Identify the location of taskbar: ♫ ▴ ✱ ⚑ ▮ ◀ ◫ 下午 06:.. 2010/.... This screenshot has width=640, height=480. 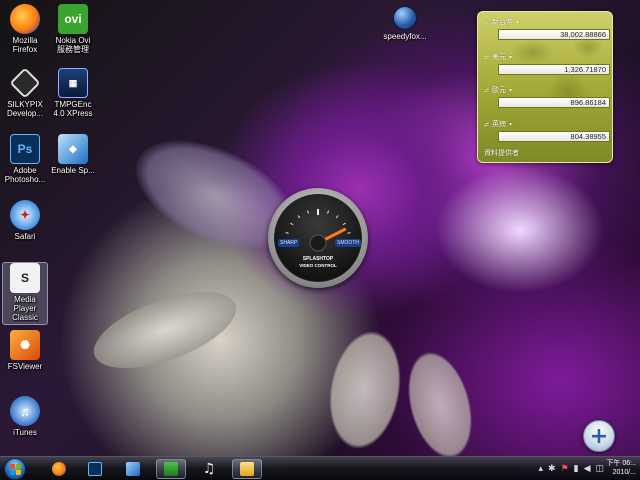
(320, 468).